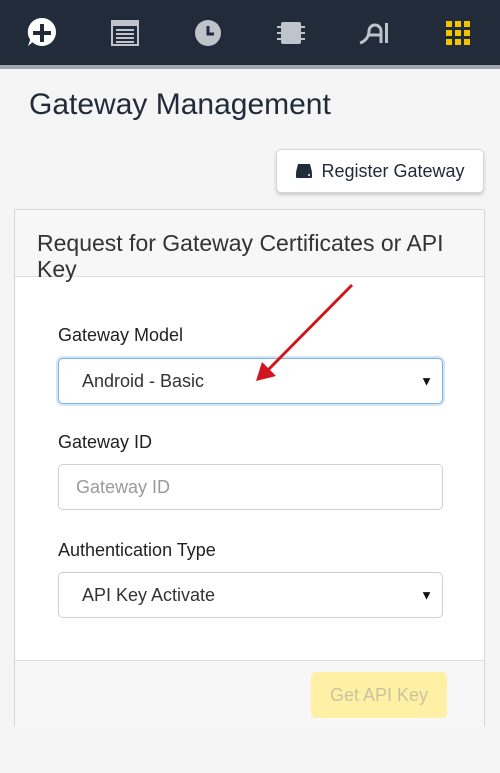 The width and height of the screenshot is (500, 773). What do you see at coordinates (121, 335) in the screenshot?
I see `gateway-model-label: Gateway Model` at bounding box center [121, 335].